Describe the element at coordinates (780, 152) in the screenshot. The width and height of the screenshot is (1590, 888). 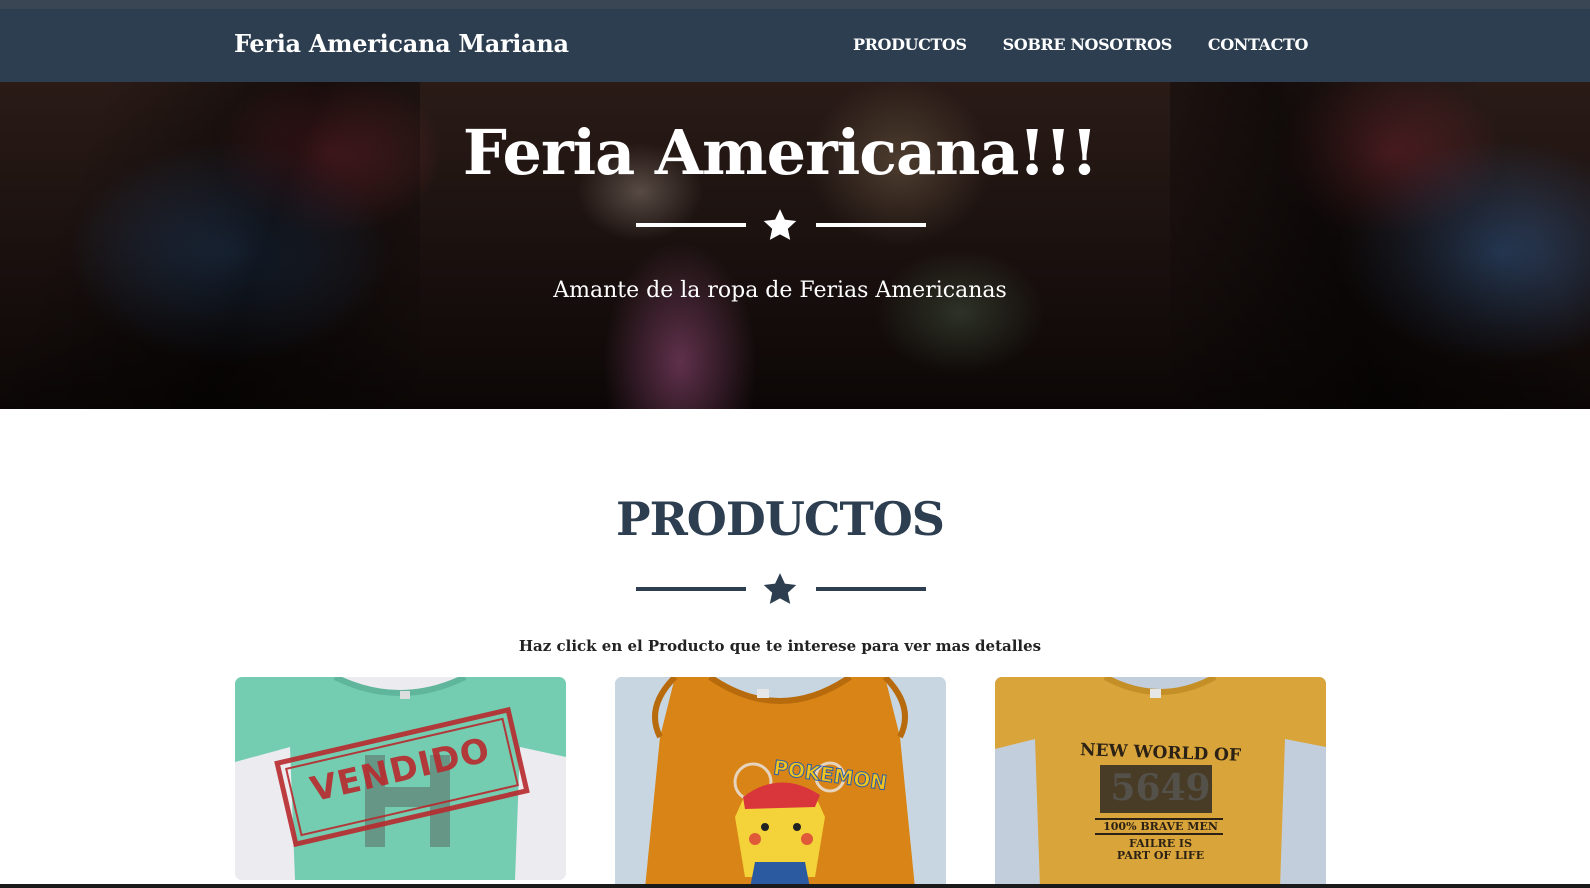
I see `hero-title: Feria Americana!!!` at that location.